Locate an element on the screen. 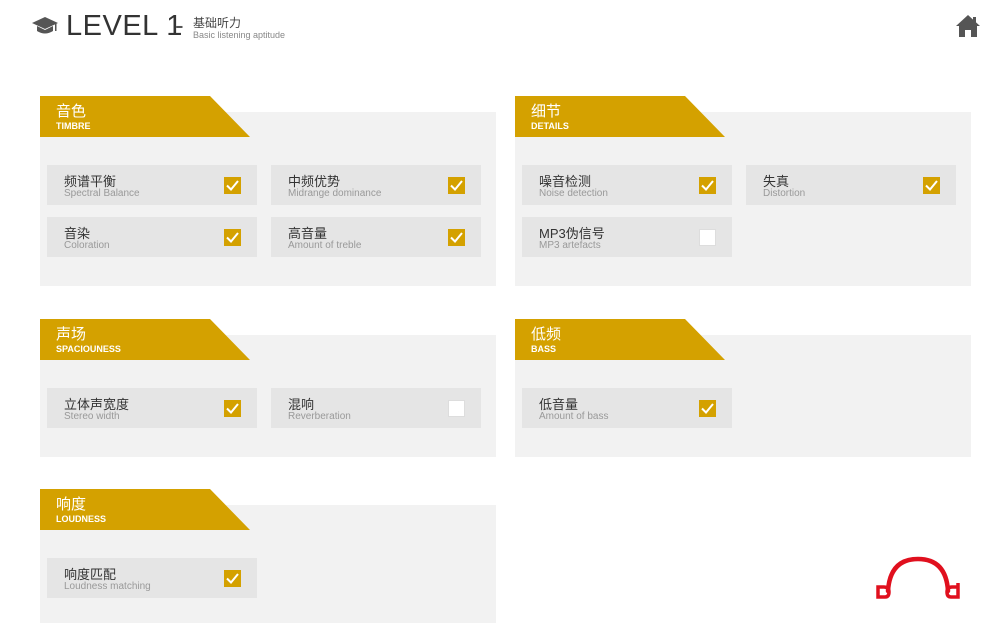 This screenshot has width=1000, height=623. item-spectral-balance: 频谱平衡 Spectral Balance is located at coordinates (152, 185).